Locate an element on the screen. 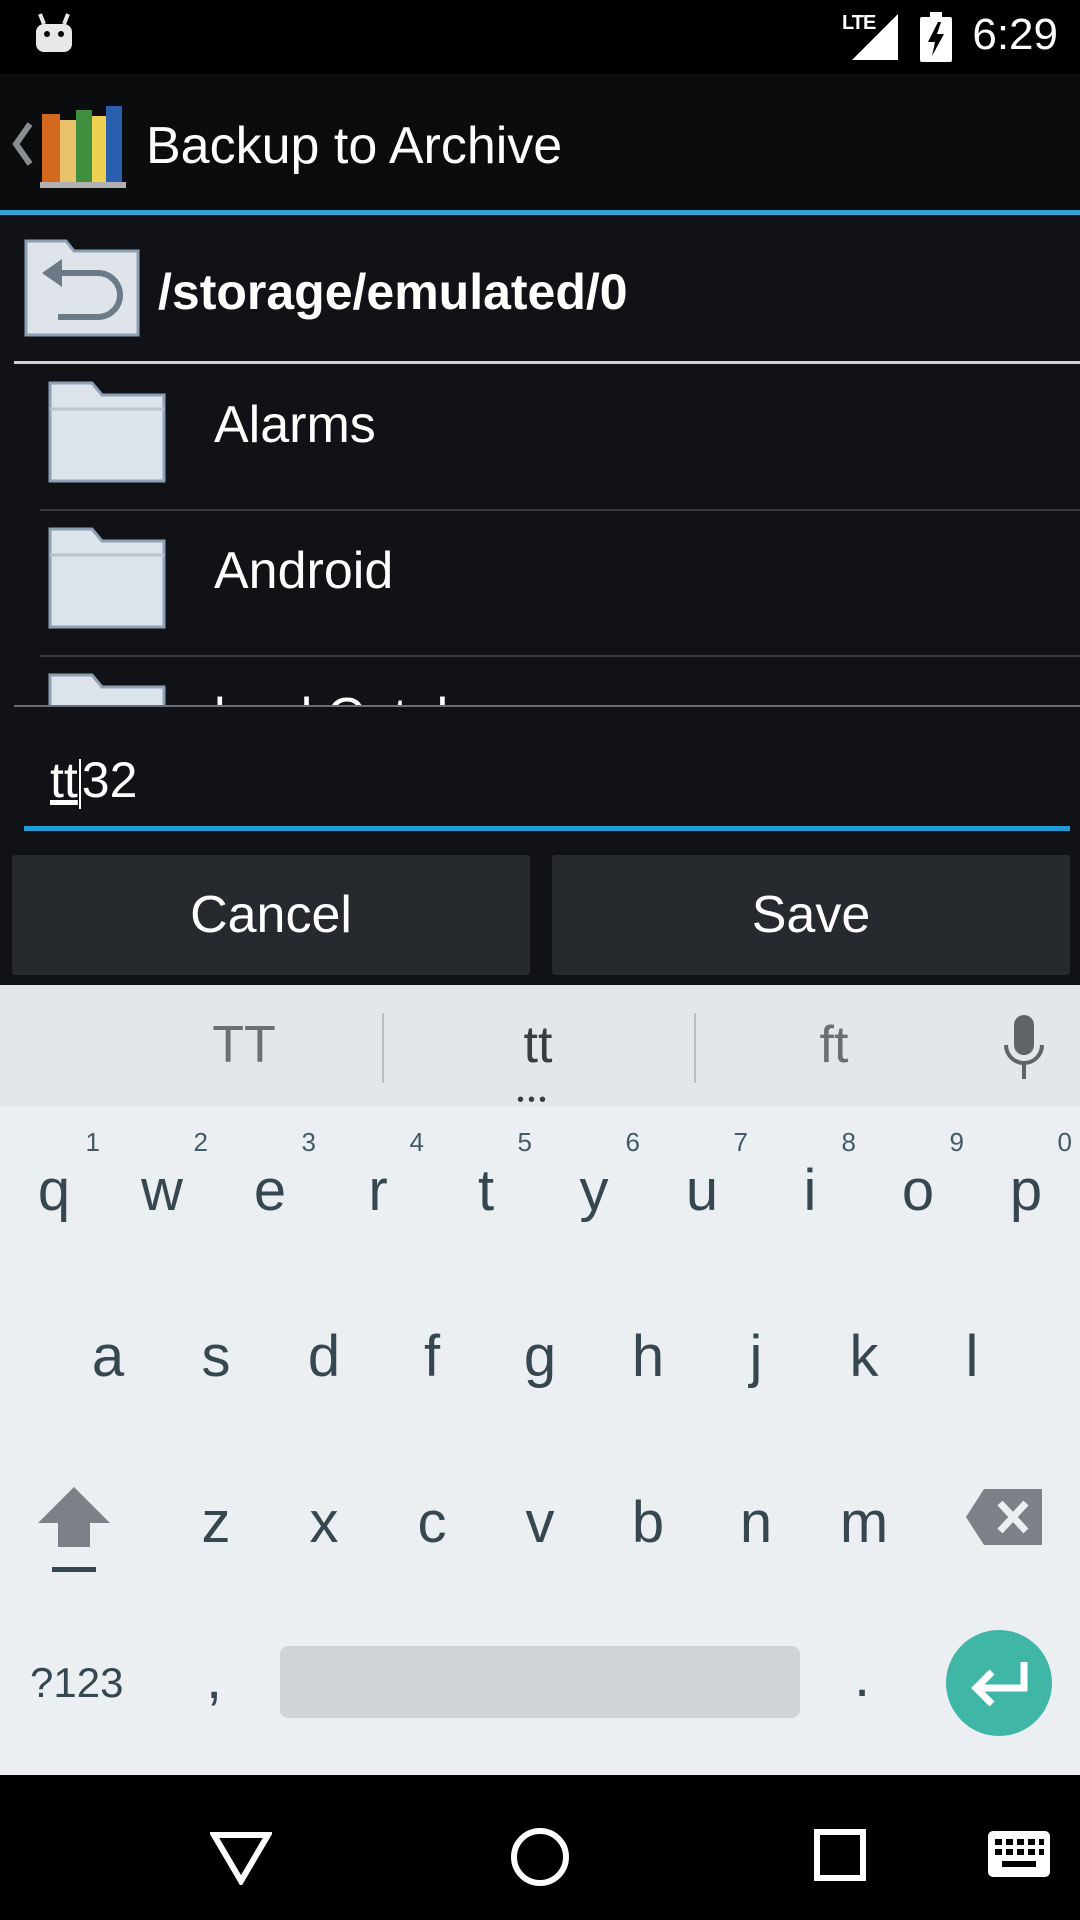 This screenshot has width=1080, height=1920. key-d: d is located at coordinates (324, 1348).